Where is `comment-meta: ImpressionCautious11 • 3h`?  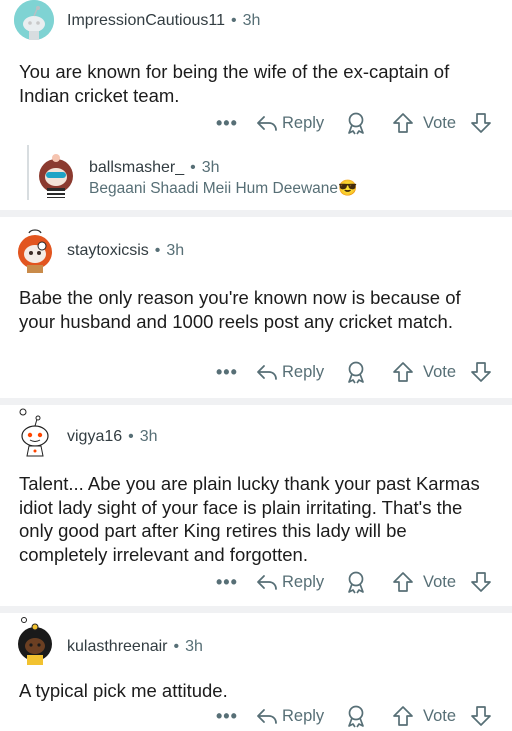 comment-meta: ImpressionCautious11 • 3h is located at coordinates (163, 21).